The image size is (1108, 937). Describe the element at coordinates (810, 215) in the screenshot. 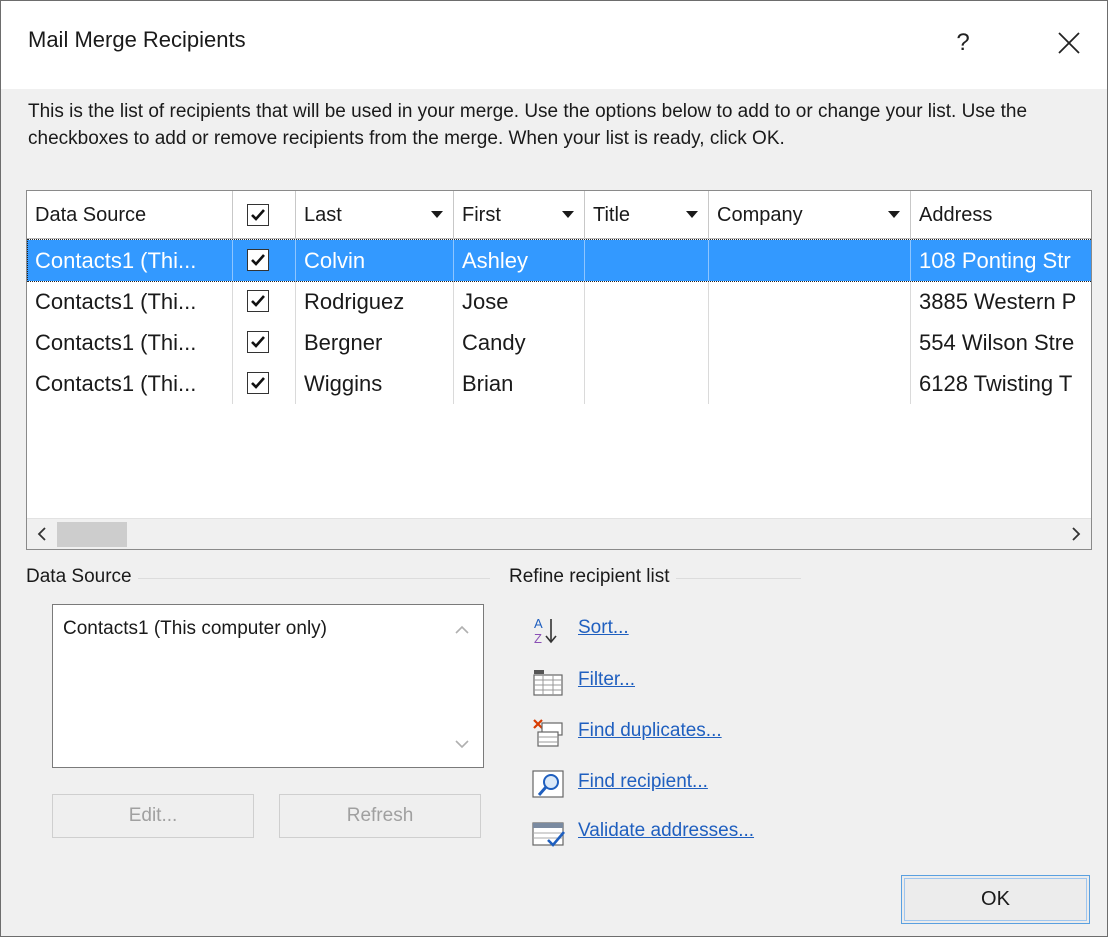

I see `column-header-company: Company` at that location.